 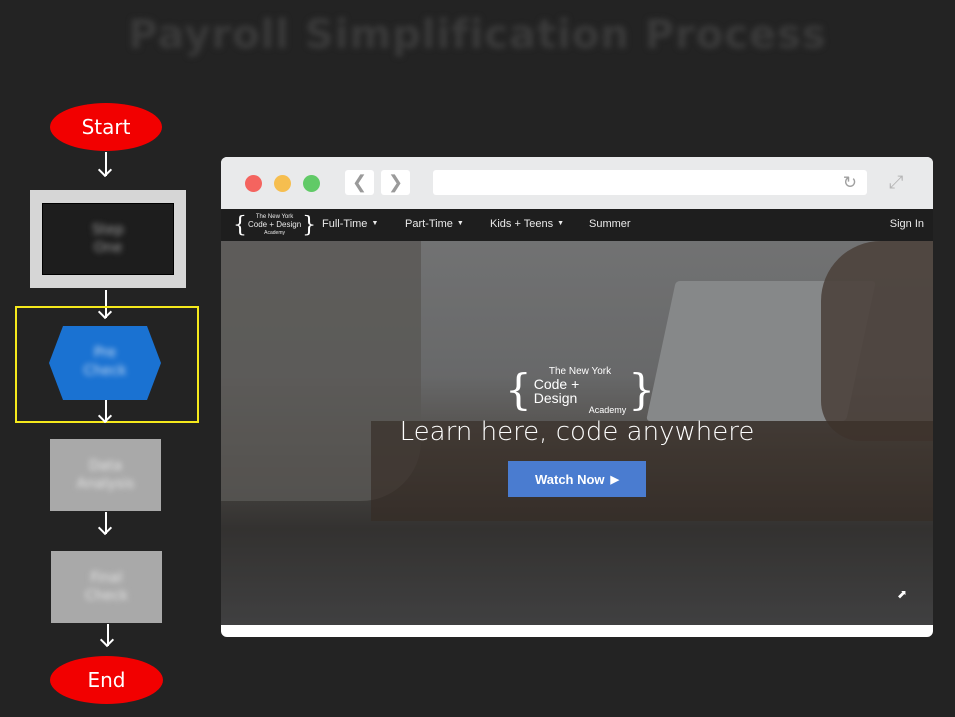 I want to click on watch-now-label: Watch Now, so click(x=569, y=479).